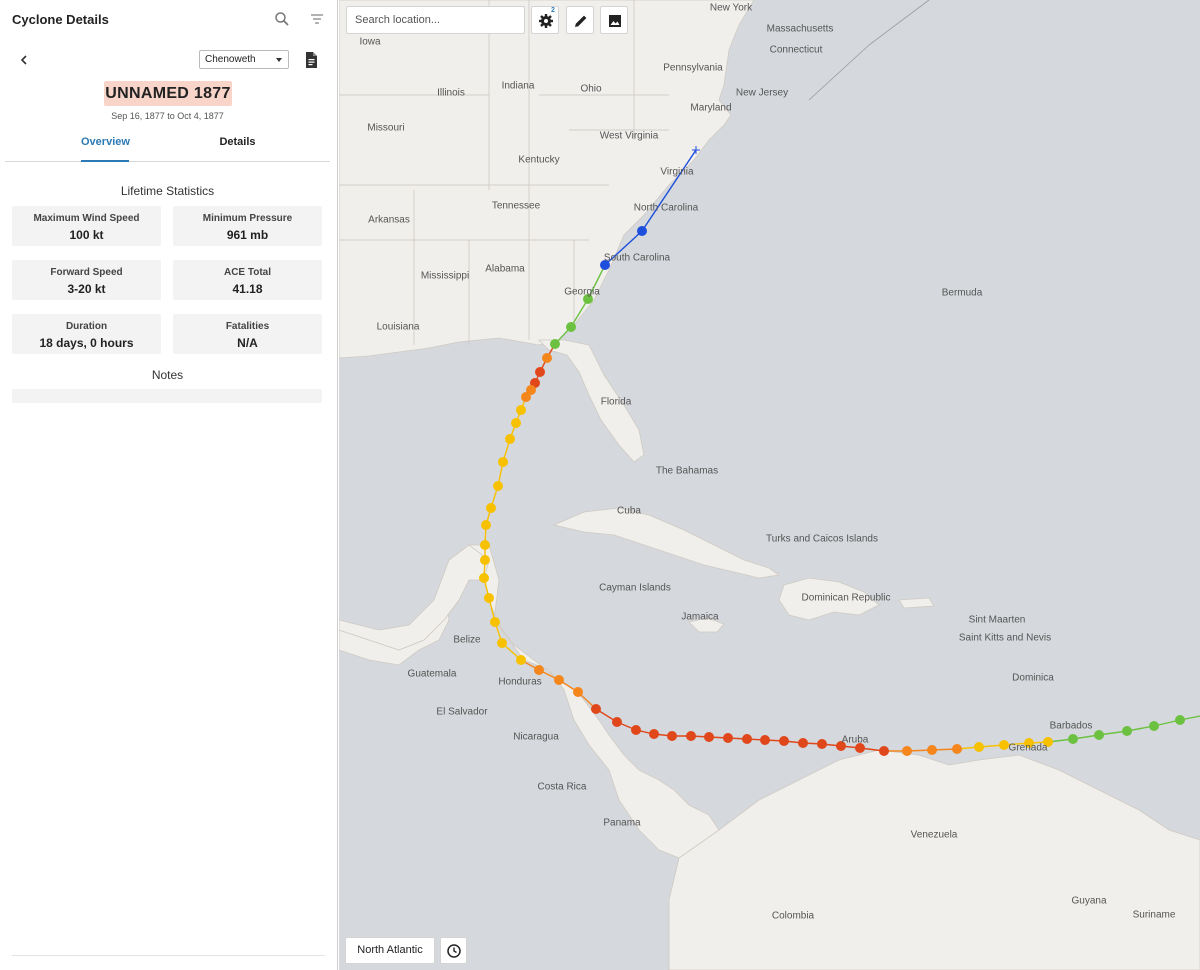 The height and width of the screenshot is (970, 1200). I want to click on draw-button, so click(580, 20).